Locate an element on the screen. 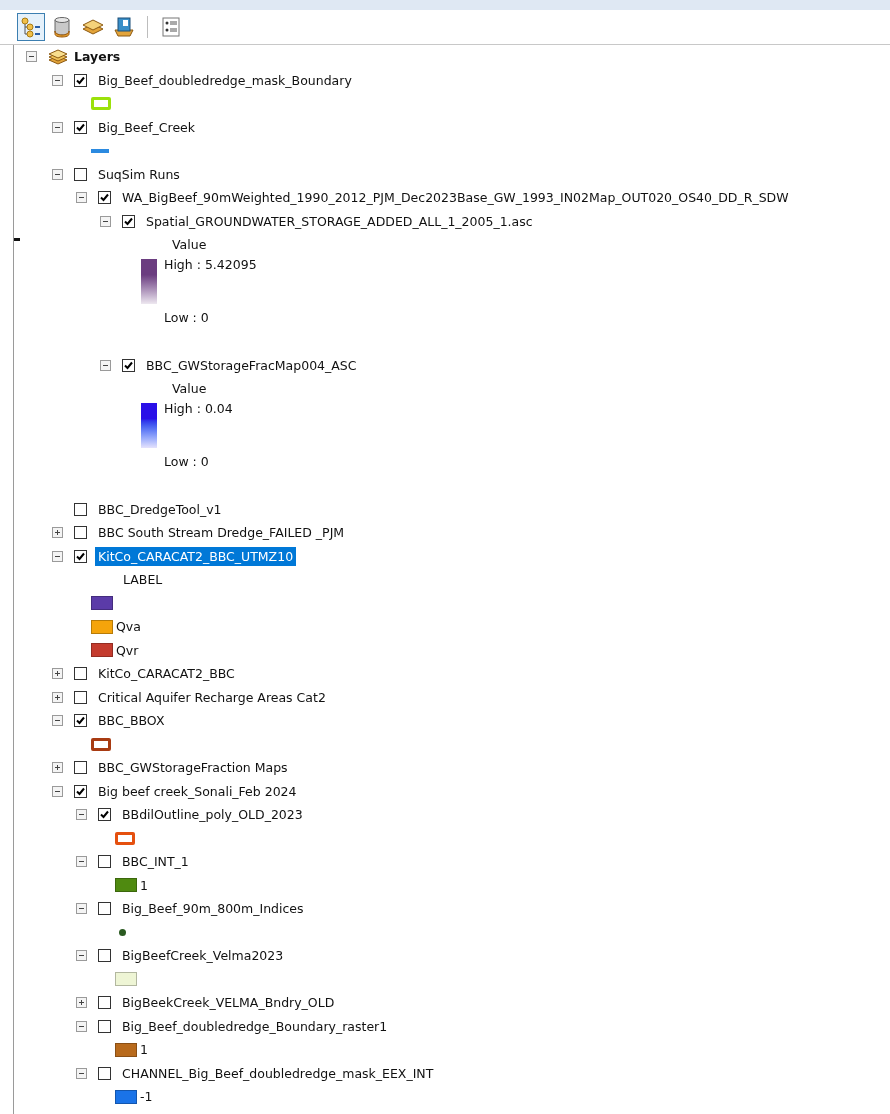 This screenshot has width=890, height=1114. layer-name: BBC South Stream Dredge_FAILED _PJM is located at coordinates (221, 533).